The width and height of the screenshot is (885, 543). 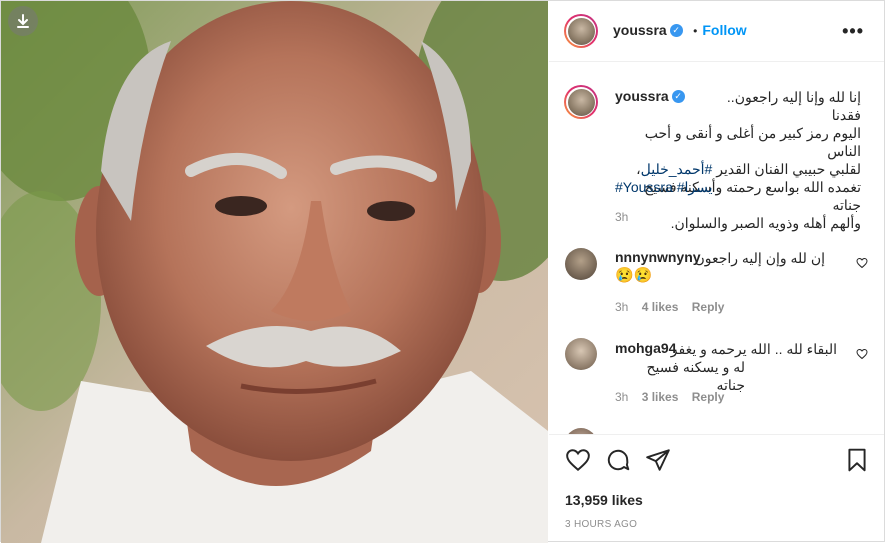 What do you see at coordinates (664, 187) in the screenshot?
I see `caption-hashtags: #Youssra #يسرا` at bounding box center [664, 187].